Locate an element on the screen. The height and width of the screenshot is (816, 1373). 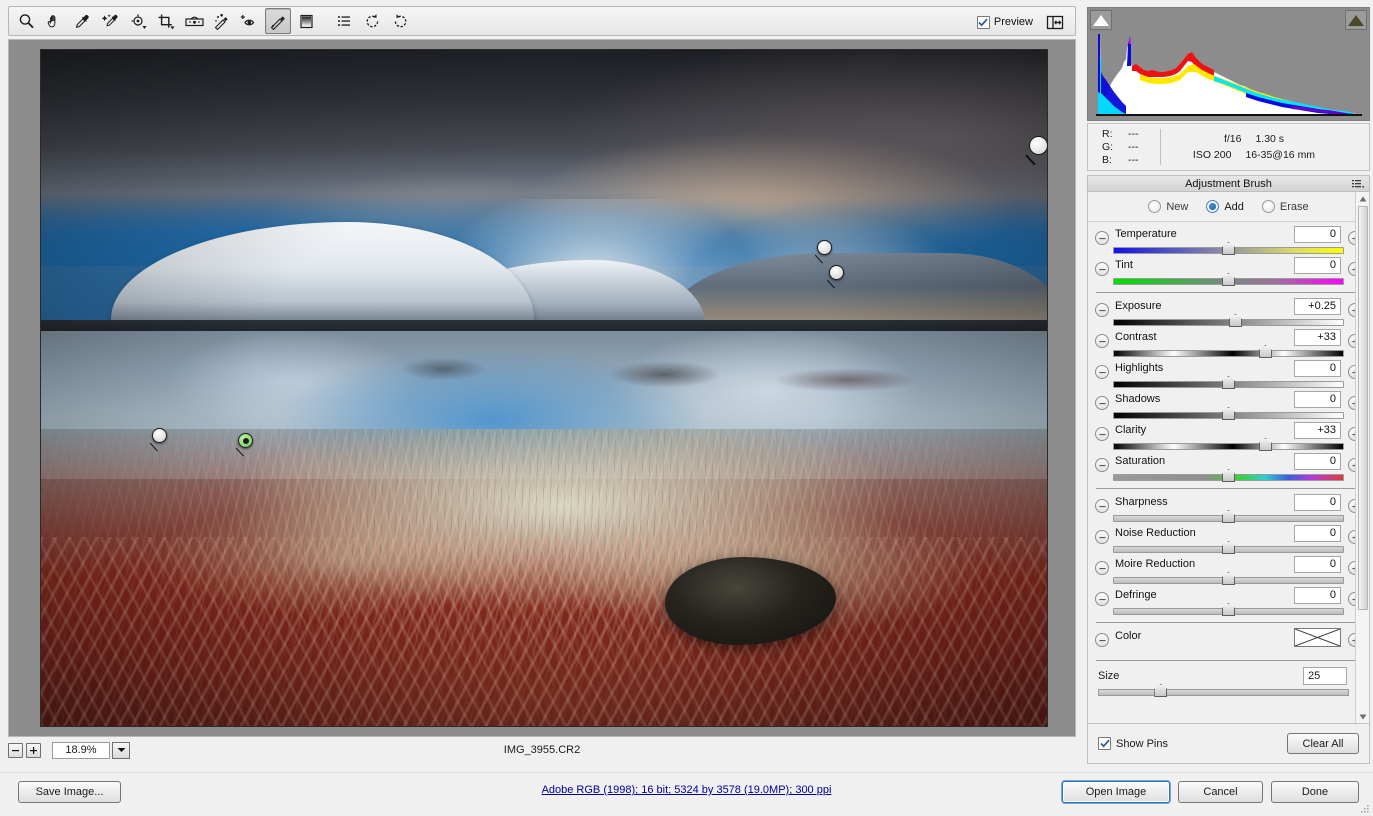
color-swatch is located at coordinates (1317, 637).